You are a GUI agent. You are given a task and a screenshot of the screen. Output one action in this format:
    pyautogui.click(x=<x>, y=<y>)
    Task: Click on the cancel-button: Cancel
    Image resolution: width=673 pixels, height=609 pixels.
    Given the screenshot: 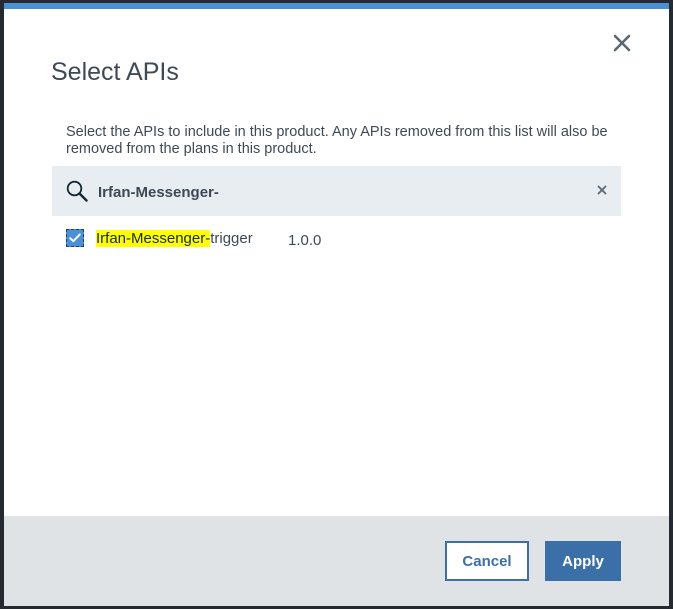 What is the action you would take?
    pyautogui.click(x=487, y=561)
    